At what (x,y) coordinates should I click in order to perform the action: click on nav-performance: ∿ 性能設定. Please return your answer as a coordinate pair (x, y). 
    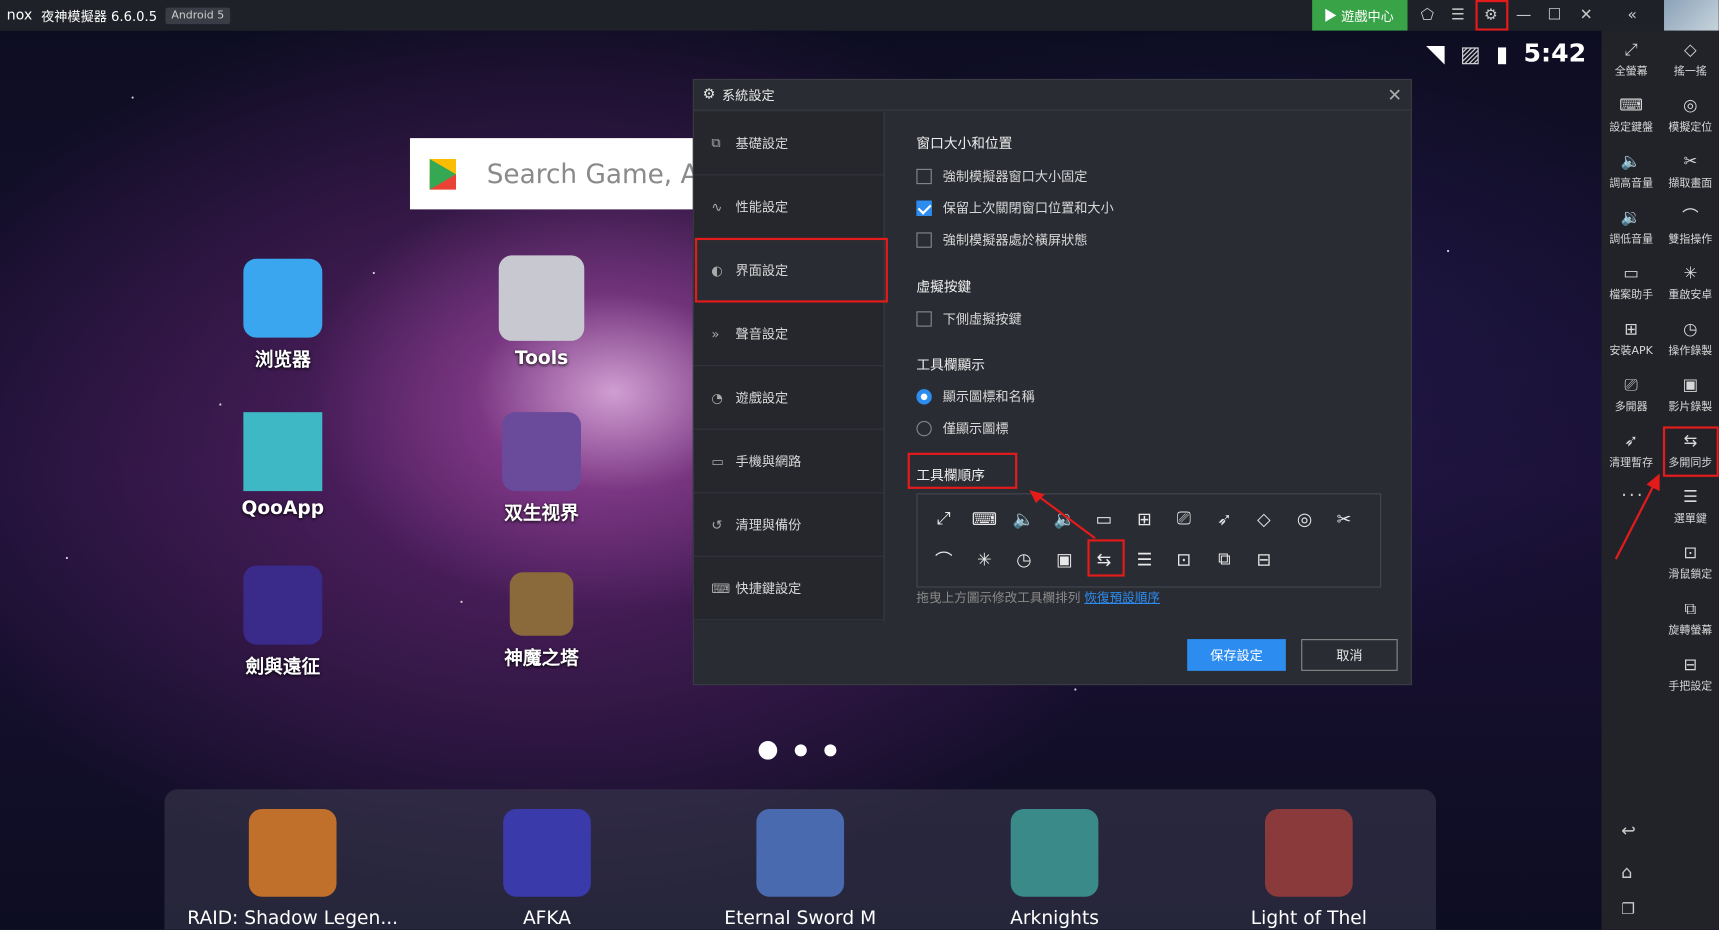
    Looking at the image, I should click on (788, 207).